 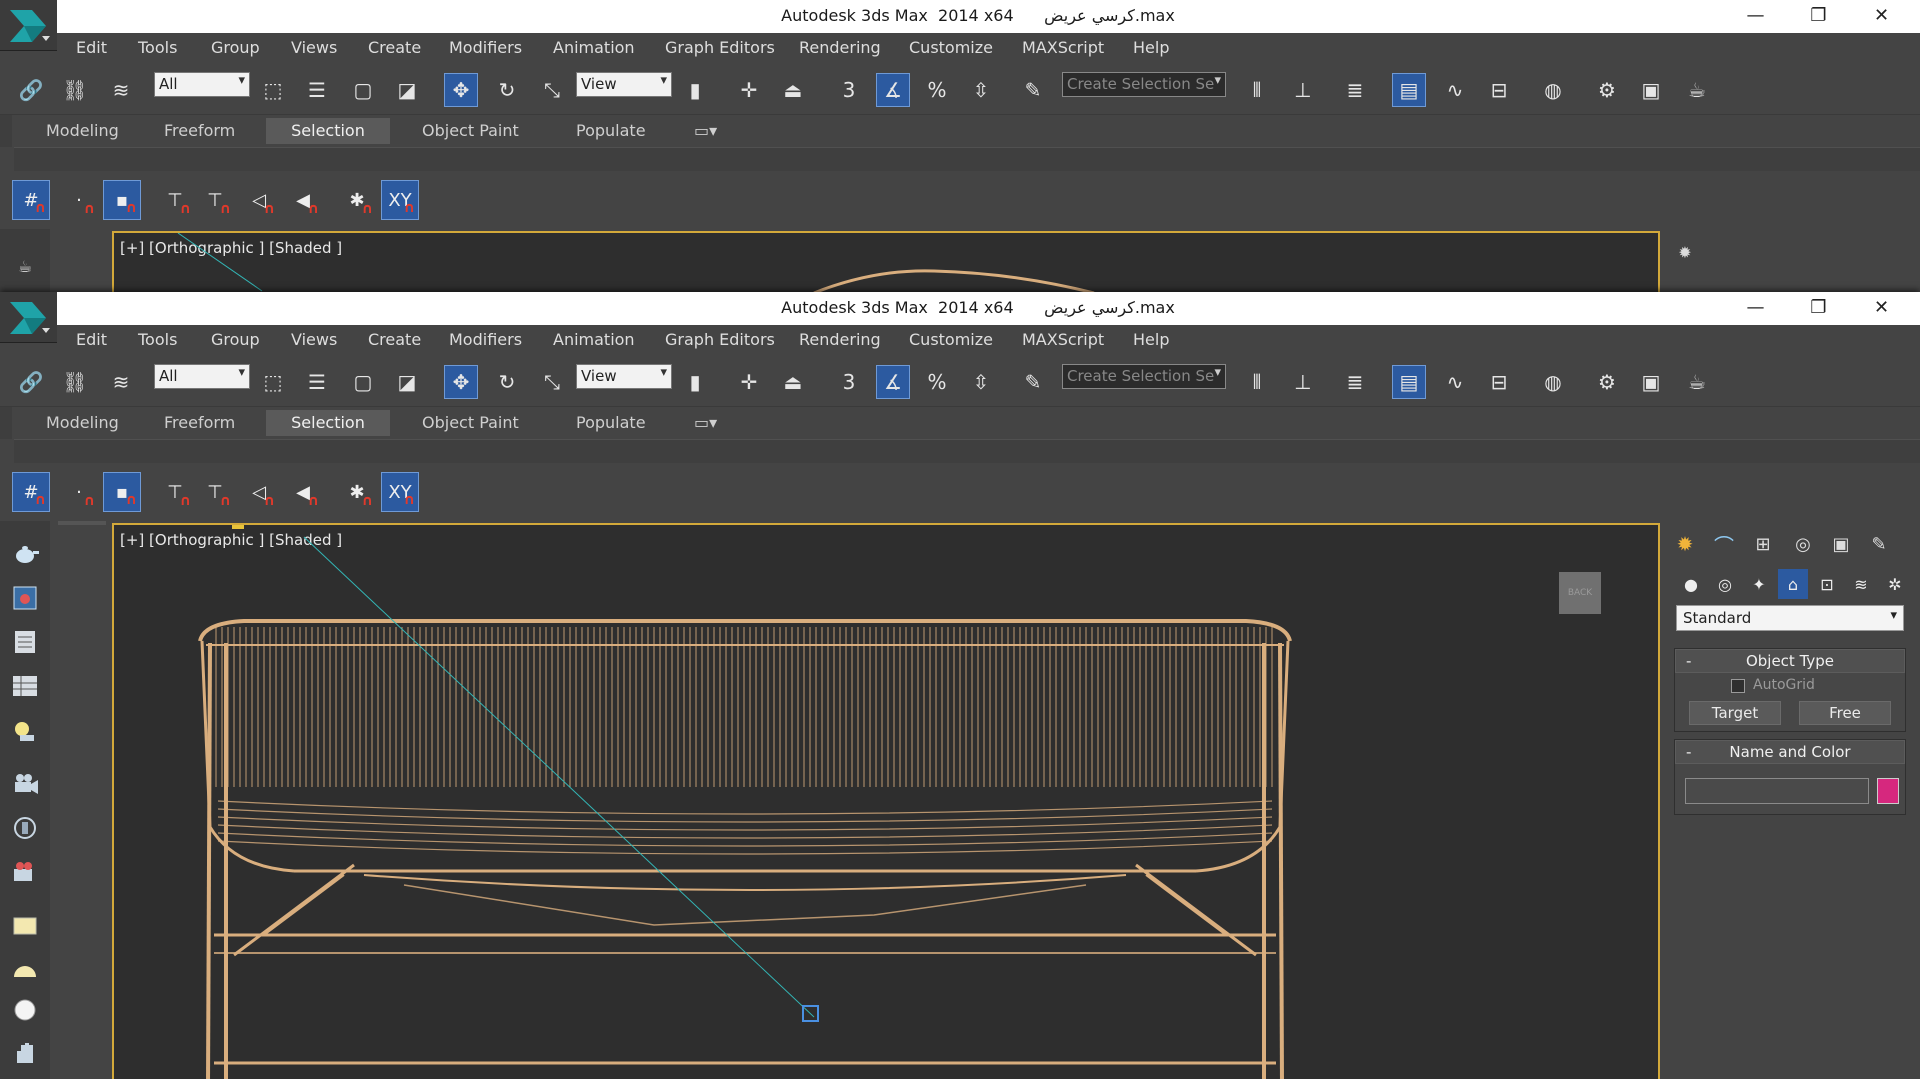 What do you see at coordinates (25, 1010) in the screenshot?
I see `sphere-icon` at bounding box center [25, 1010].